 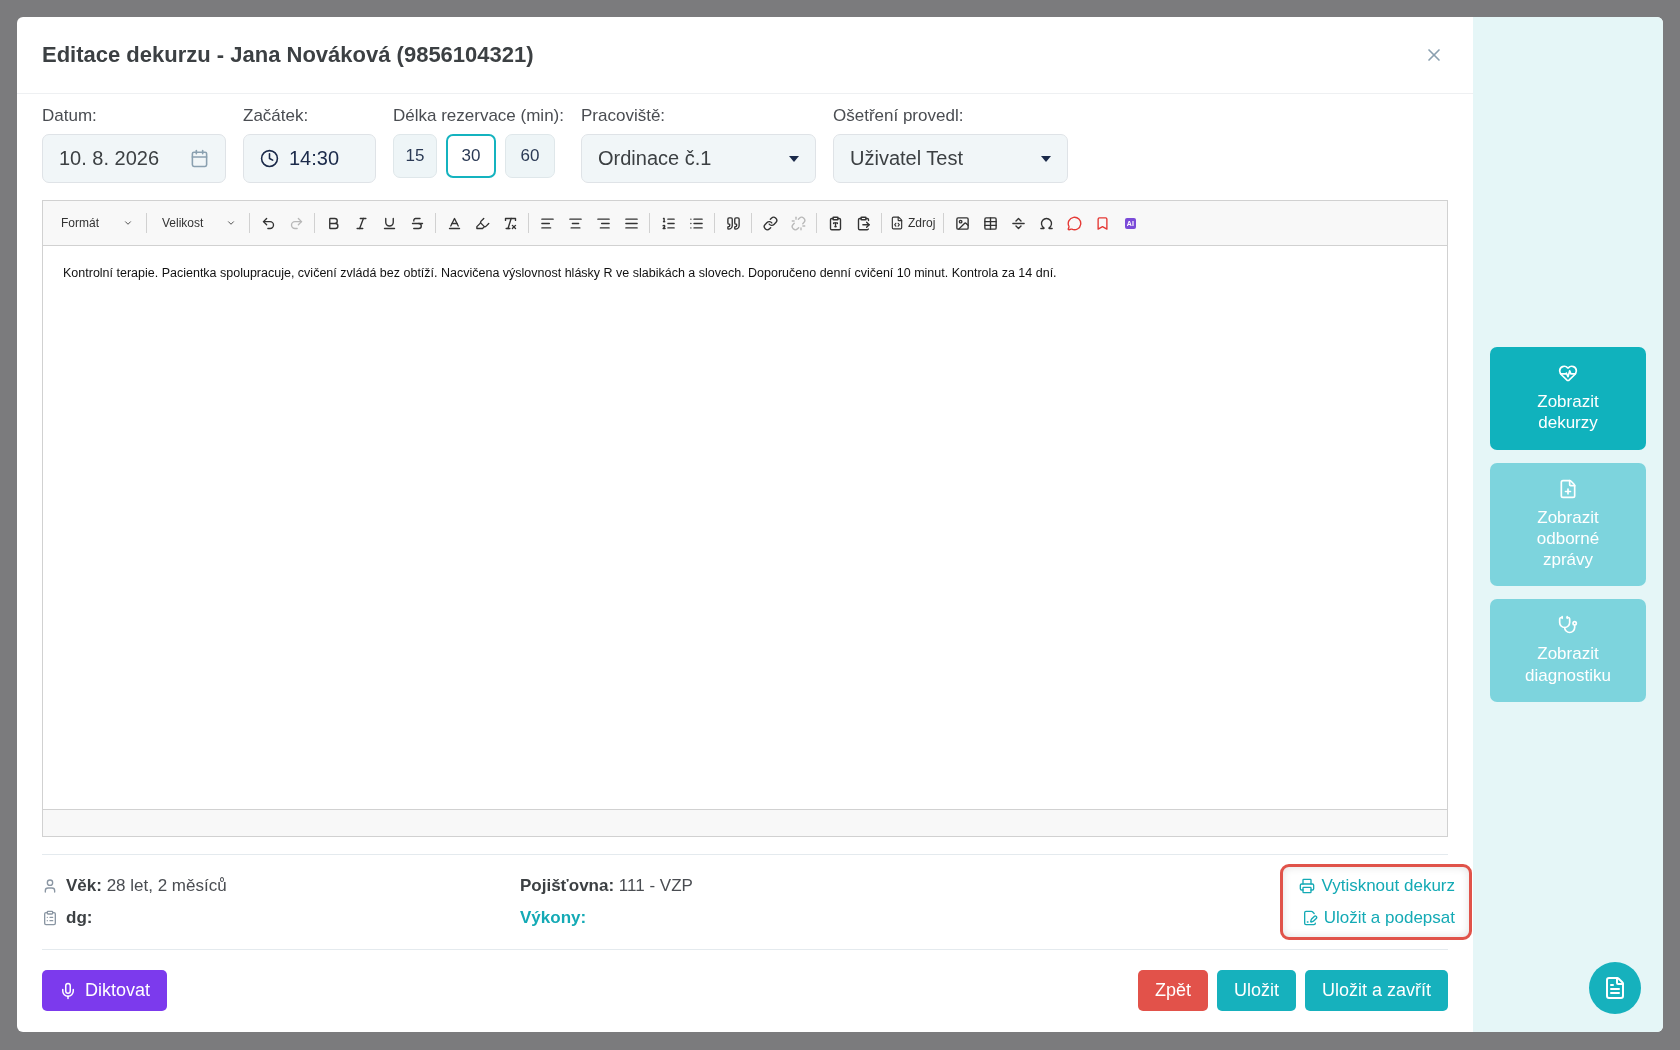 I want to click on time-field: 14:30, so click(x=309, y=159).